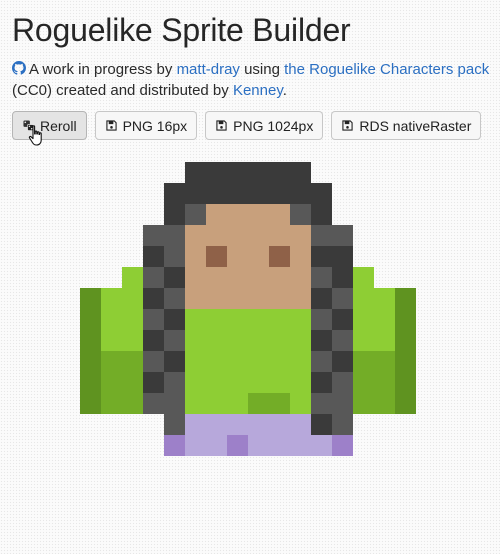 The height and width of the screenshot is (554, 500). Describe the element at coordinates (103, 69) in the screenshot. I see `intro-text-part-1: A work in progress by` at that location.